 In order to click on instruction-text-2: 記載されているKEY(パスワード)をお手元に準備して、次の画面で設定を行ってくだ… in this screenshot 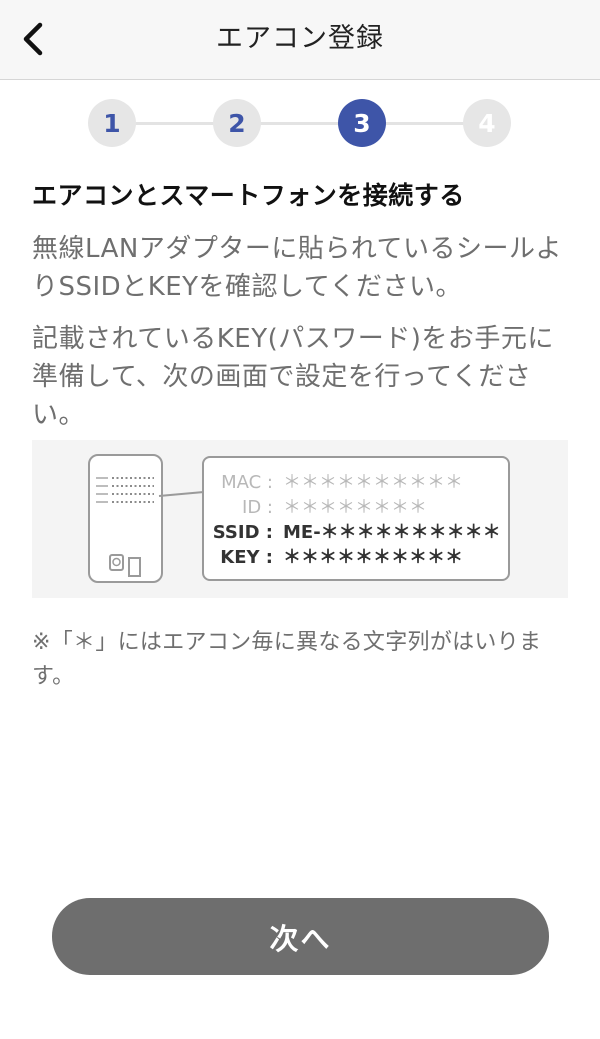, I will do `click(293, 377)`.